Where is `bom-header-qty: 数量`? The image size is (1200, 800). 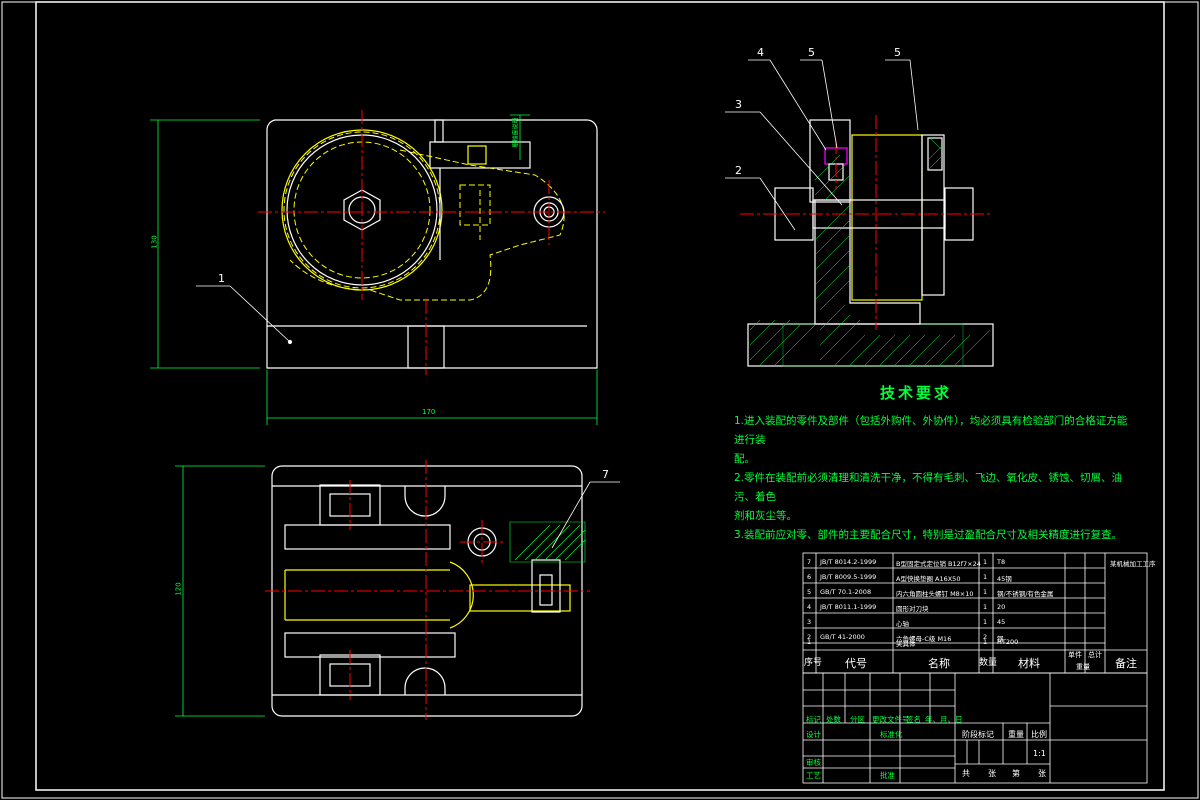
bom-header-qty: 数量 is located at coordinates (988, 663).